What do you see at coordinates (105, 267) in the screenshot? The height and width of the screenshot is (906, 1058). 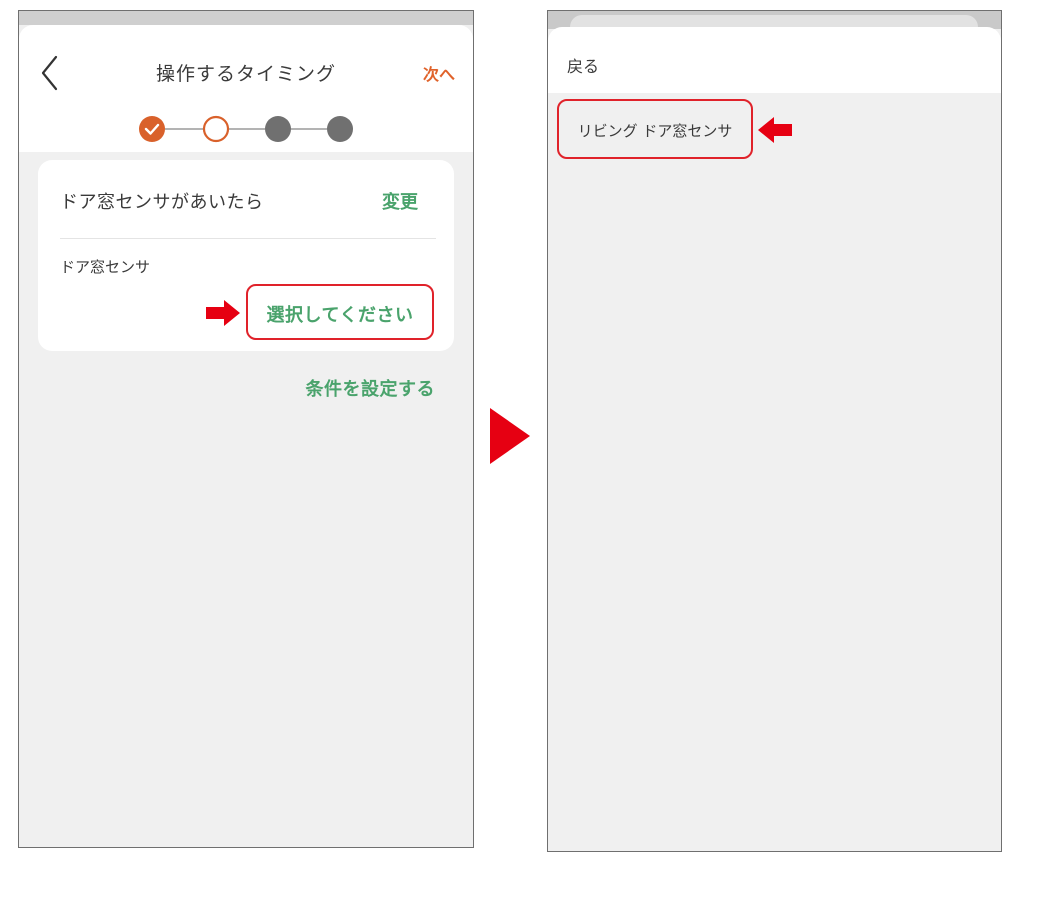 I see `sensor-field-label: ドア窓センサ` at bounding box center [105, 267].